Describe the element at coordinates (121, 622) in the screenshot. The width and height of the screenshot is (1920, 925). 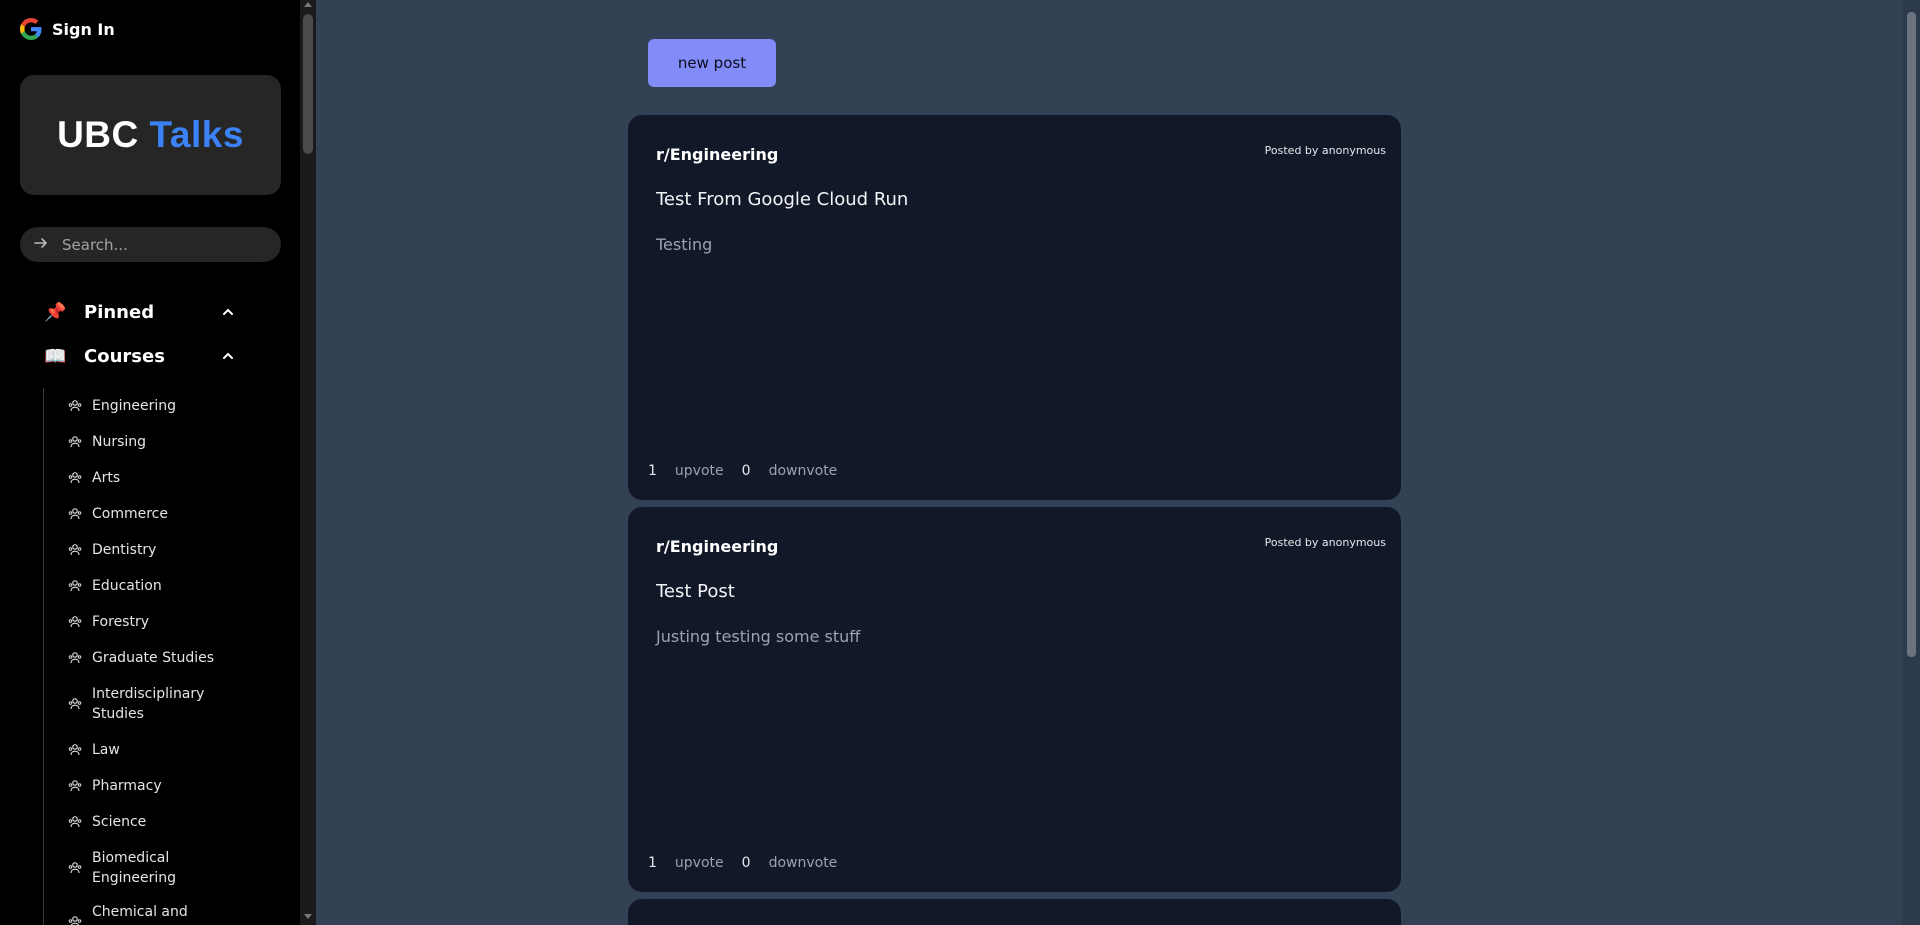
I see `course-label: Forestry` at that location.